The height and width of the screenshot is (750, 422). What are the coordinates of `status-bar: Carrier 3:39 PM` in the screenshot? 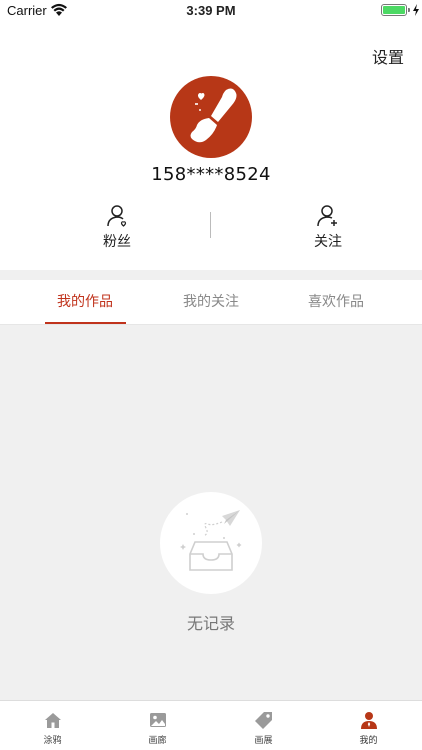 It's located at (211, 11).